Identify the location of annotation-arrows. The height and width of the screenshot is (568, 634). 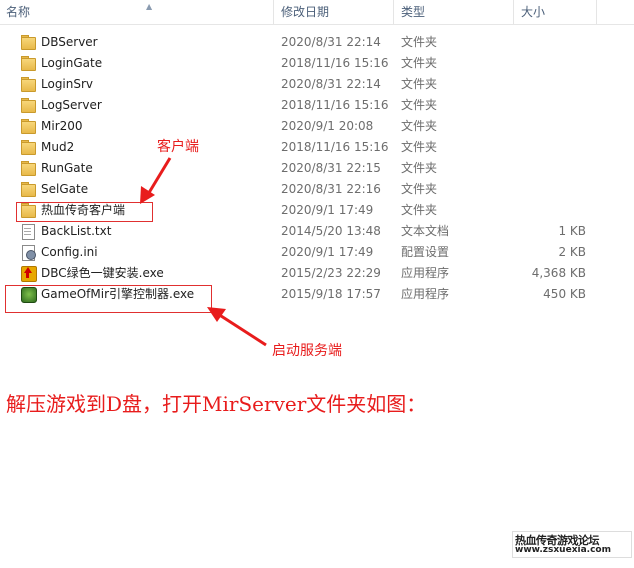
(203, 252).